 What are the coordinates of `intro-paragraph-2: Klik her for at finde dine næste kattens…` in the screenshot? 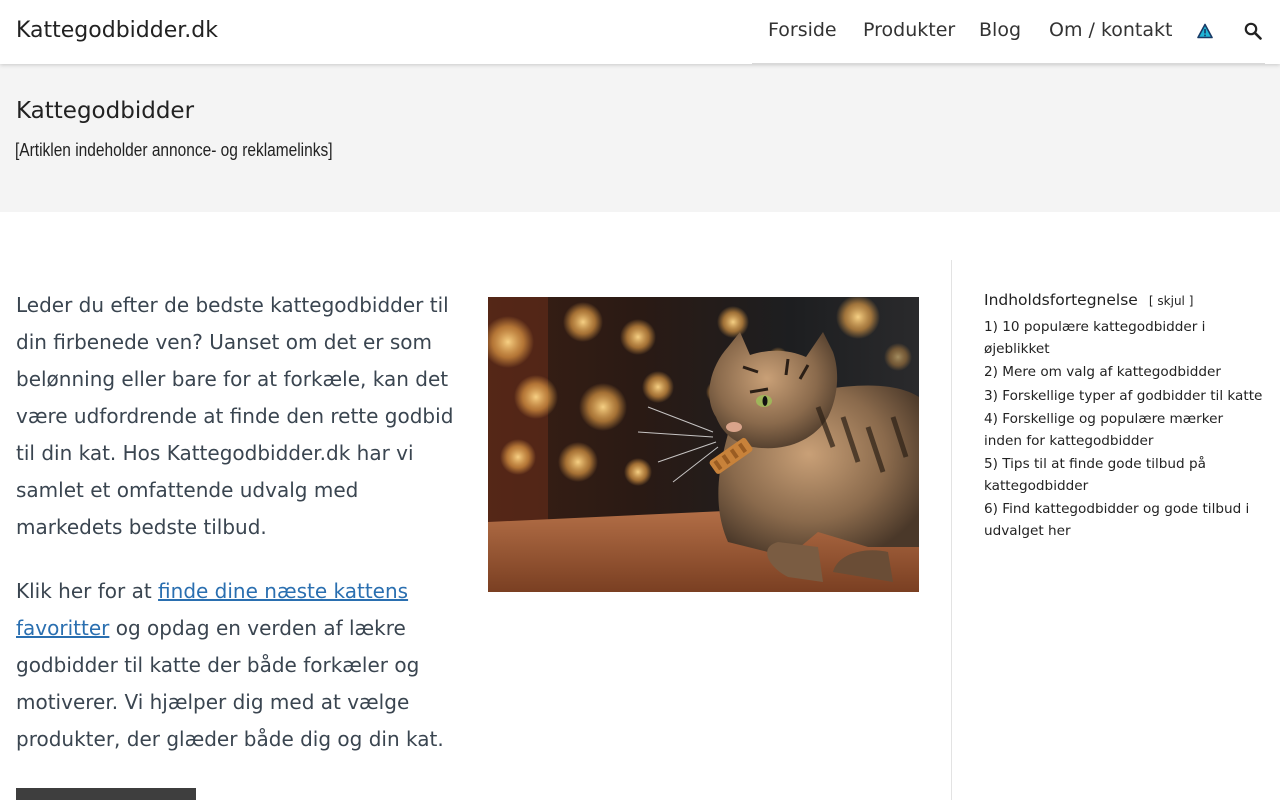 It's located at (236, 665).